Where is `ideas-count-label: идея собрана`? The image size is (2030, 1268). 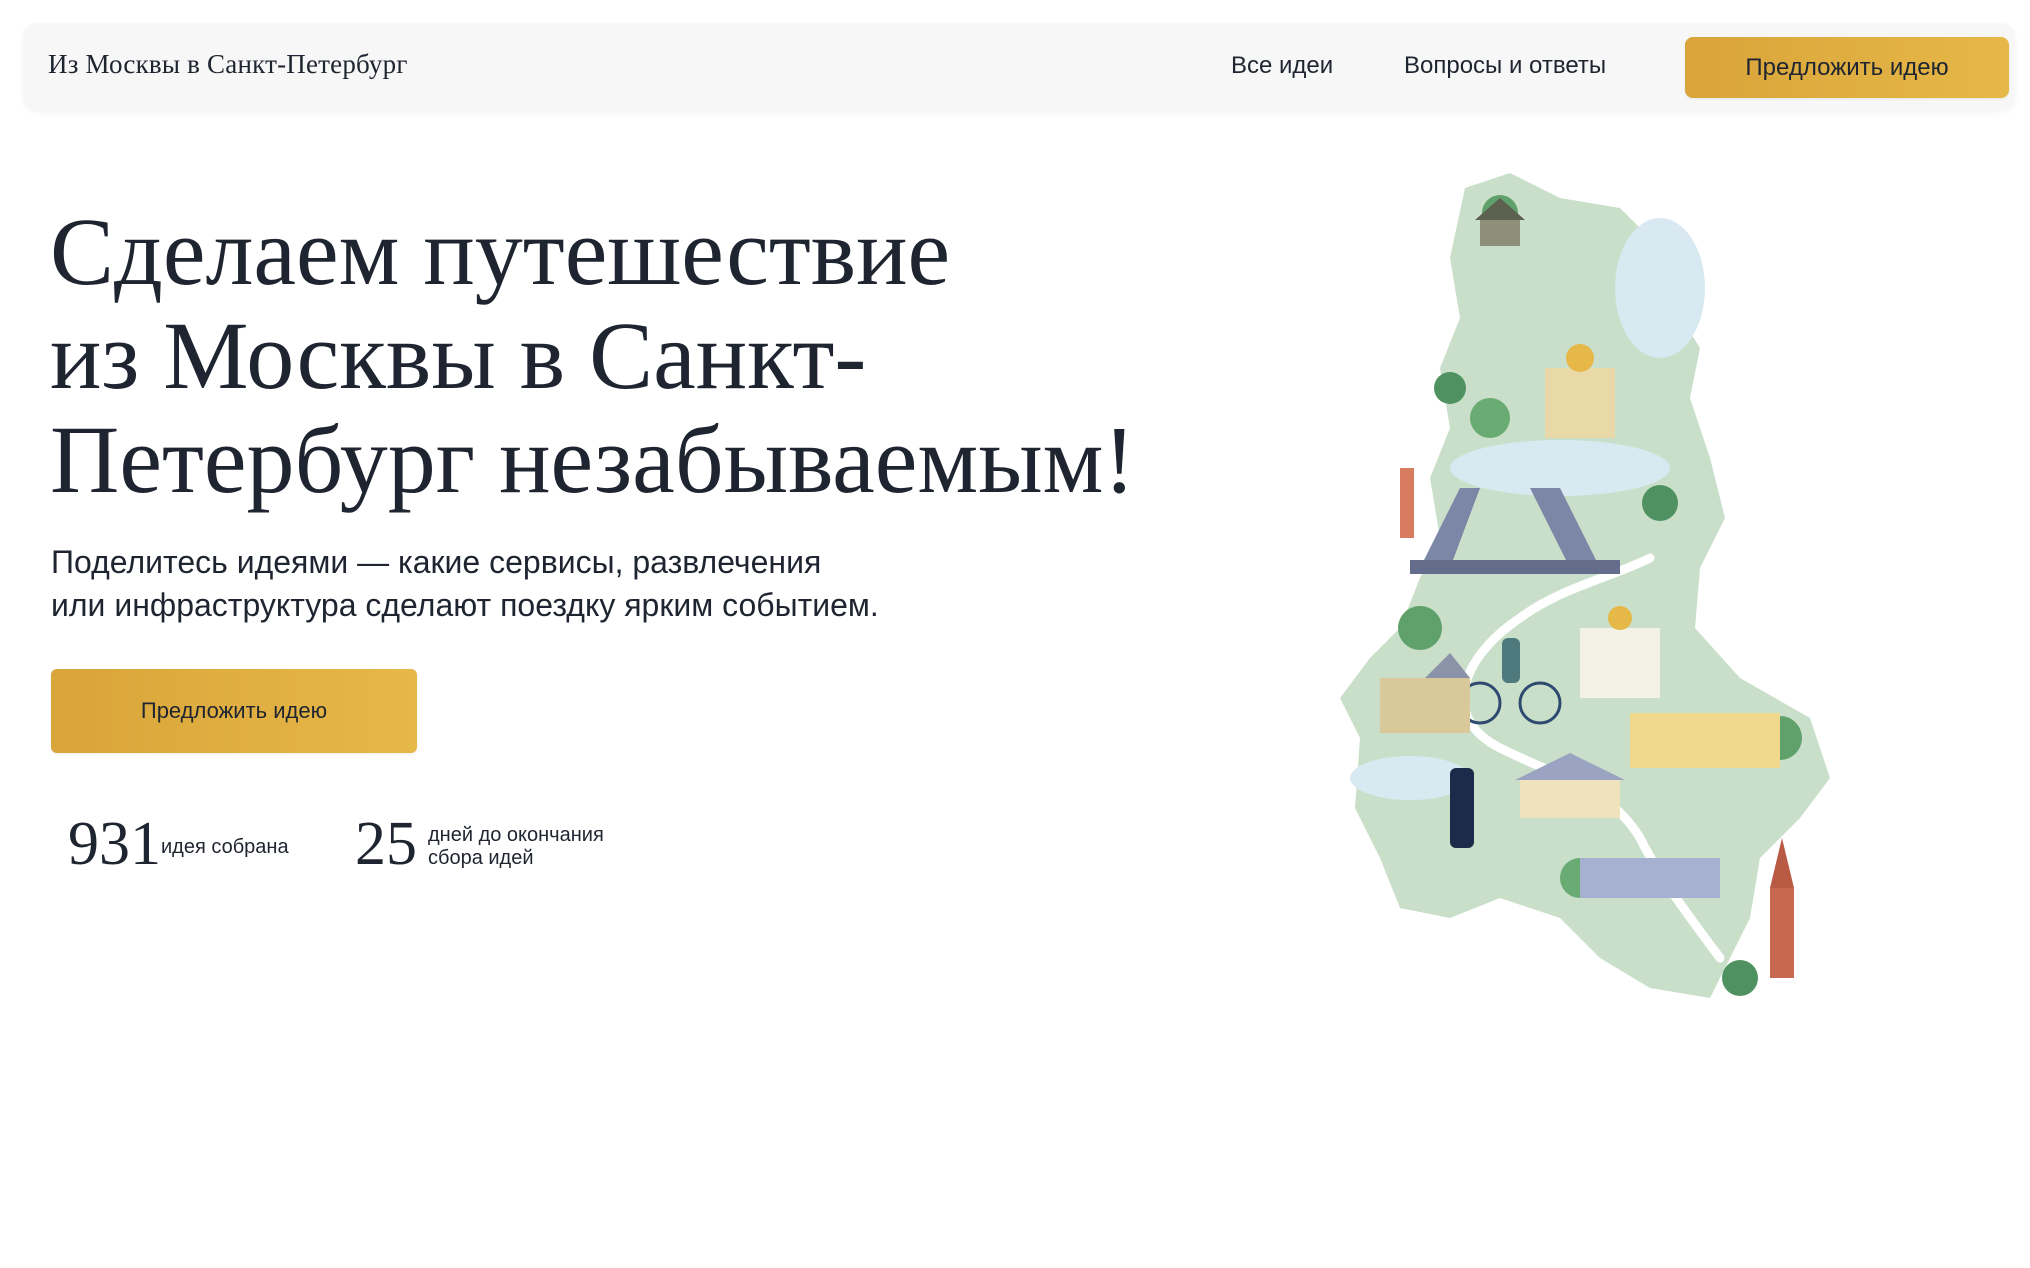
ideas-count-label: идея собрана is located at coordinates (225, 847).